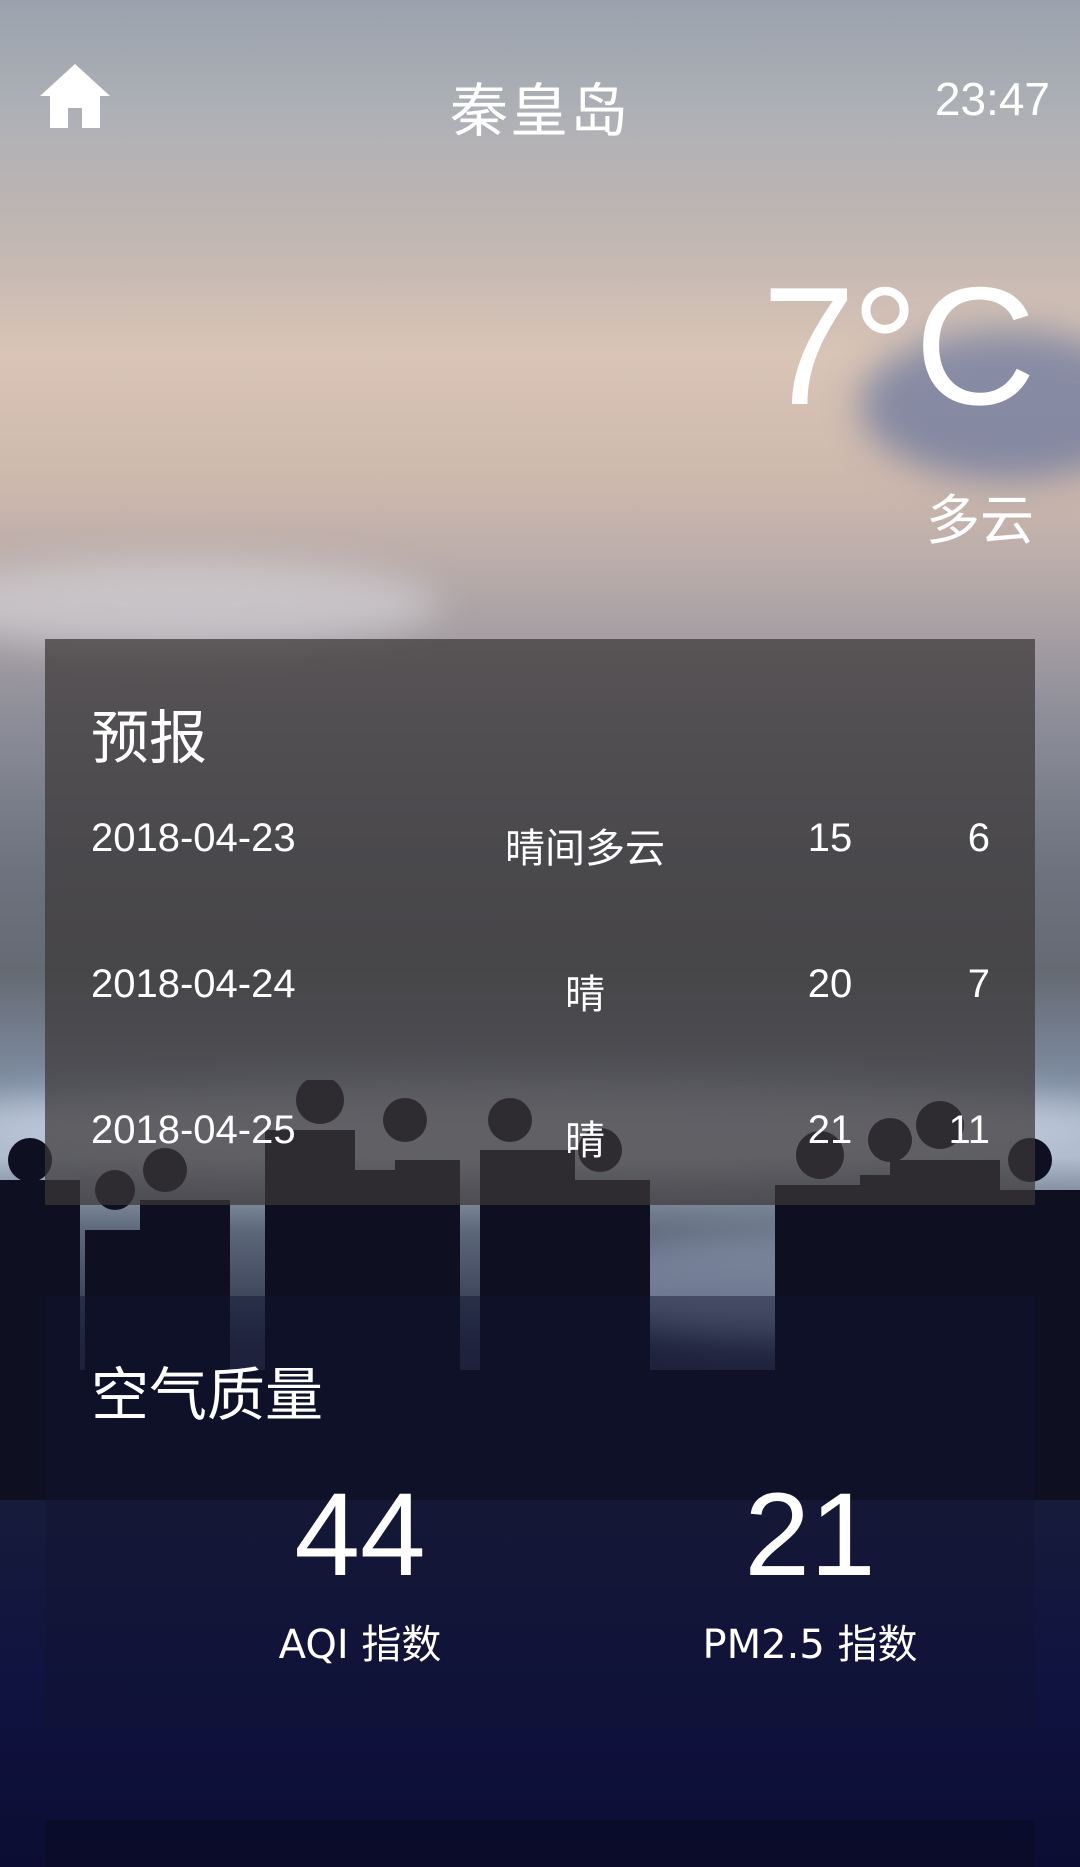 The image size is (1080, 1867). I want to click on forecast-min-temp: 7, so click(978, 984).